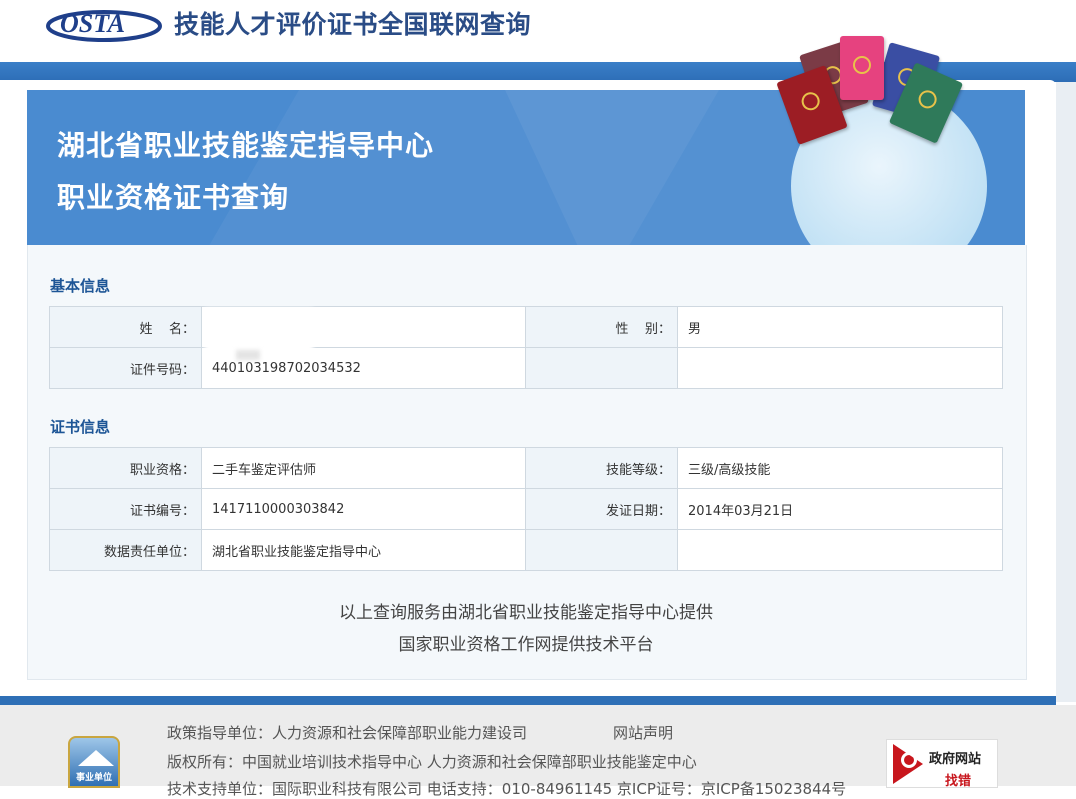 Image resolution: width=1076 pixels, height=799 pixels. I want to click on certificate-book-icon, so click(862, 68).